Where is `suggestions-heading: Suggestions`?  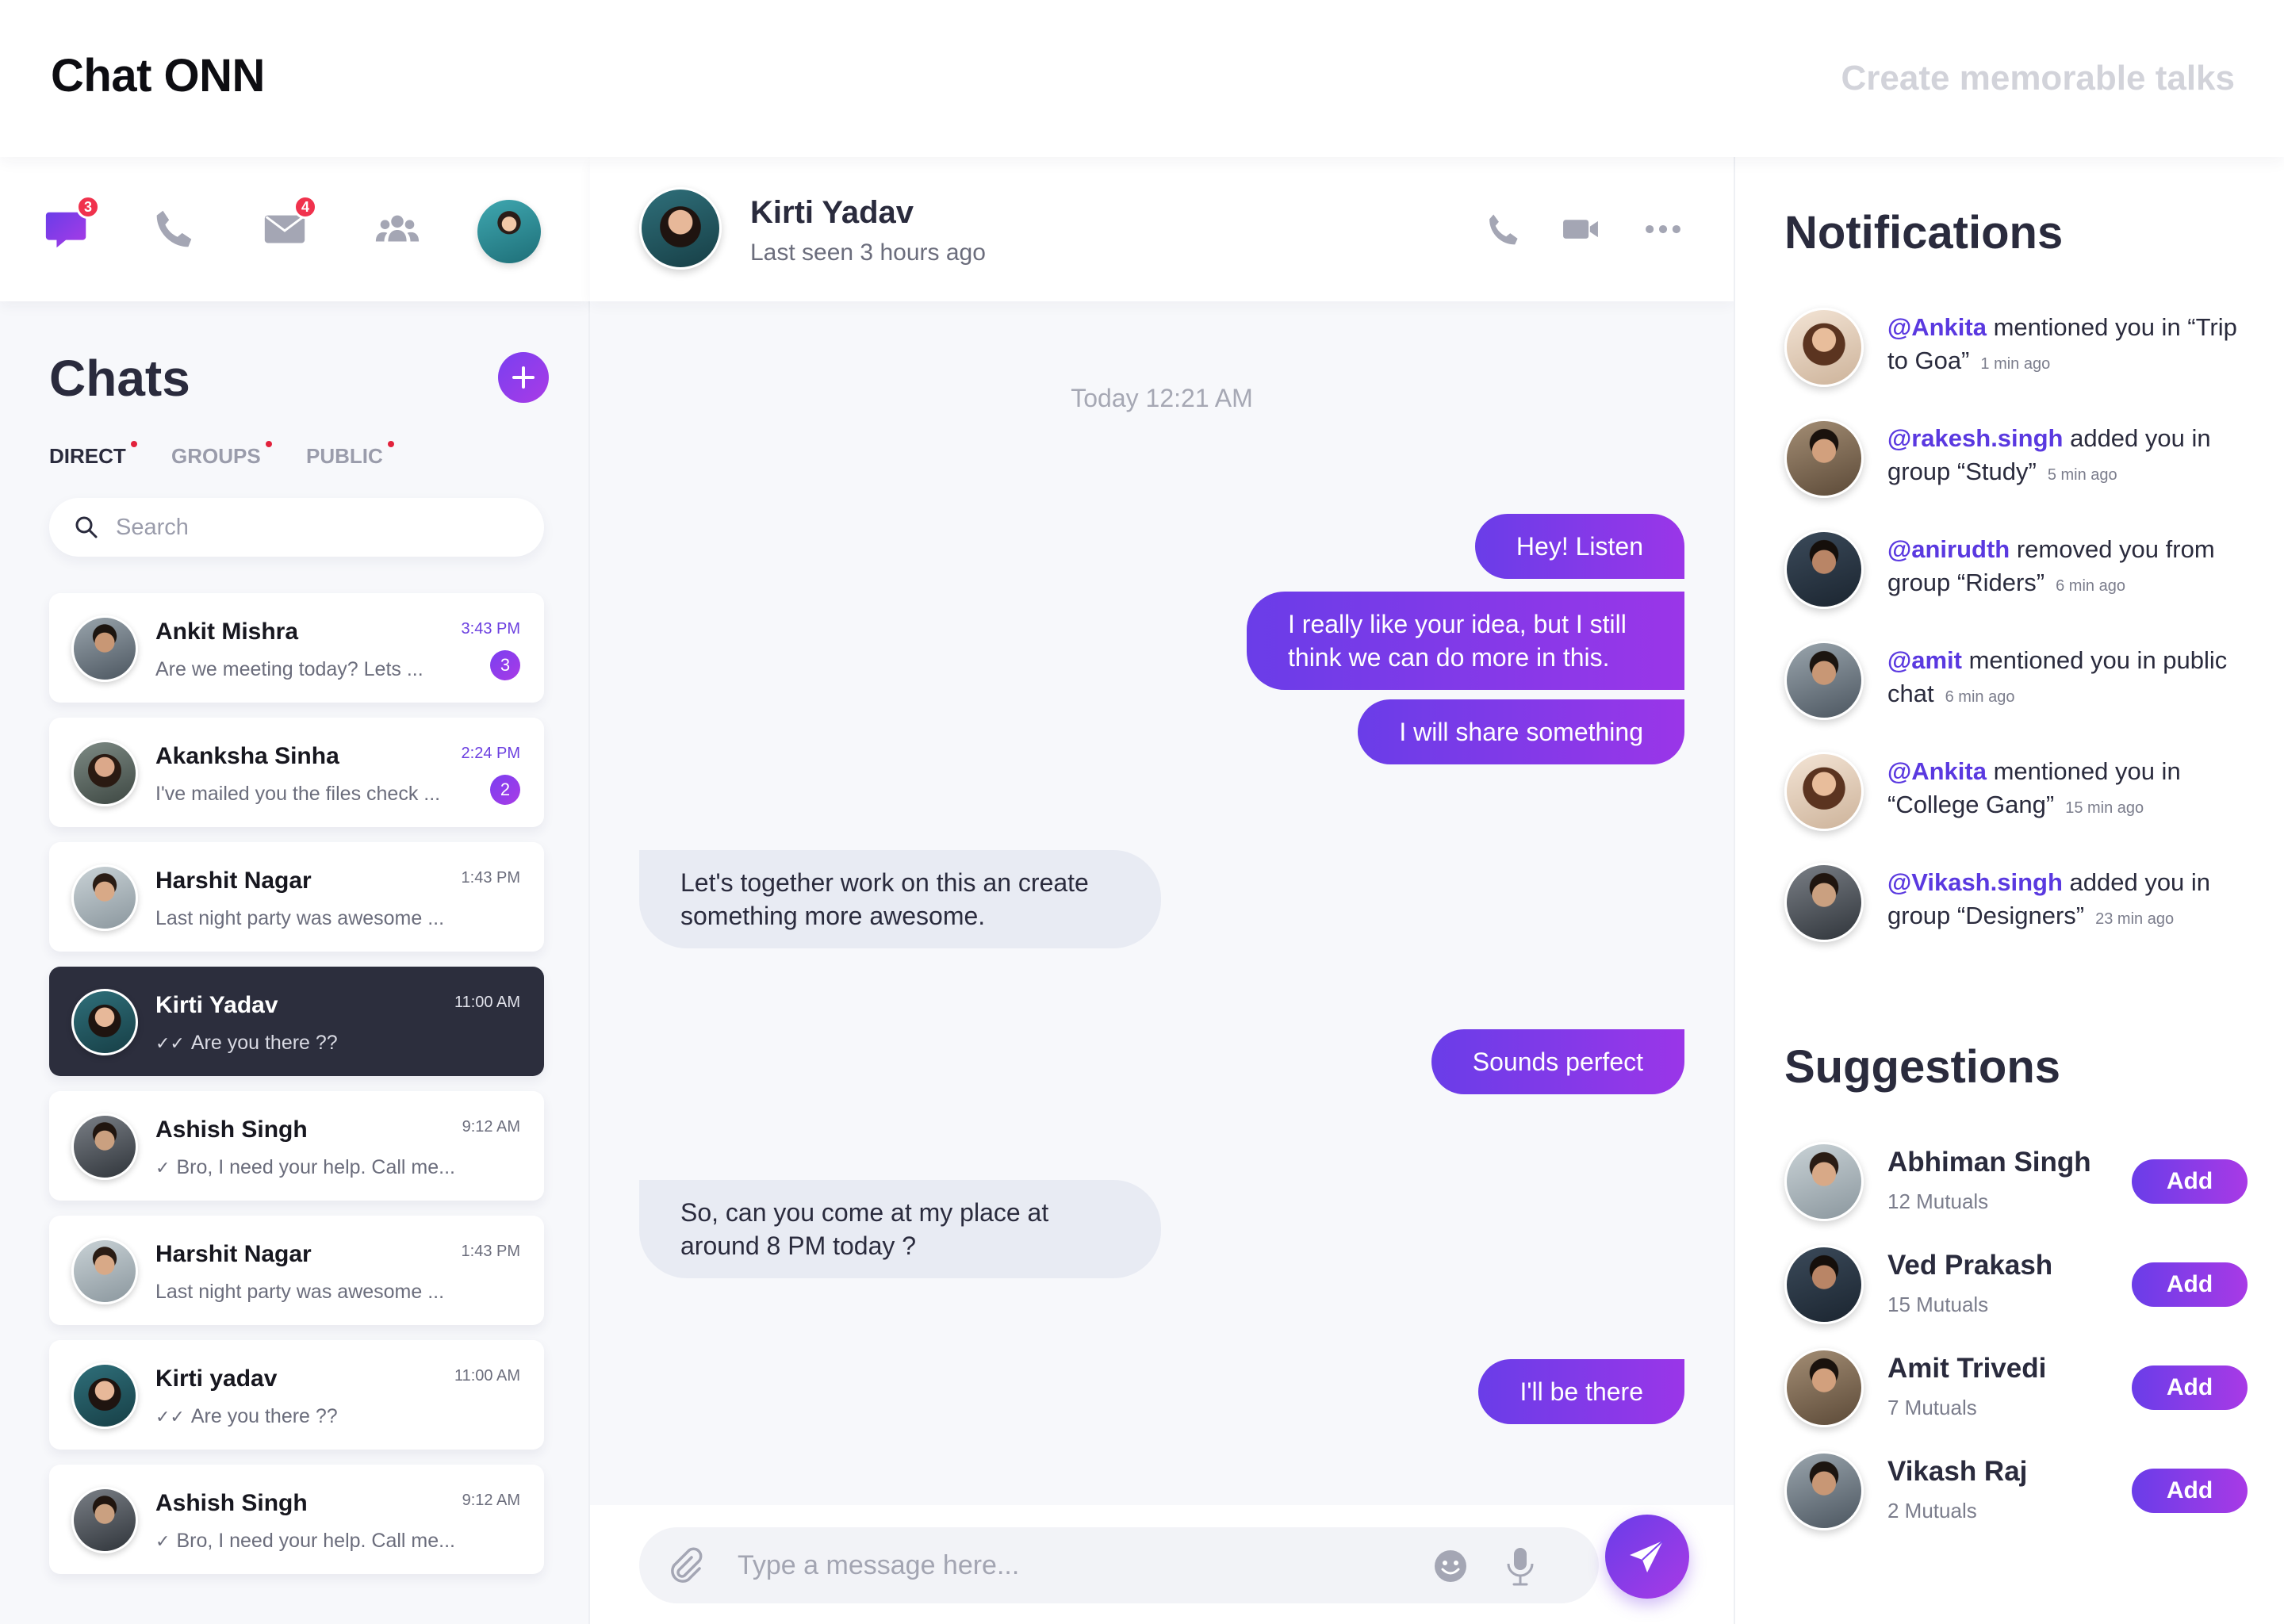 suggestions-heading: Suggestions is located at coordinates (1922, 1067).